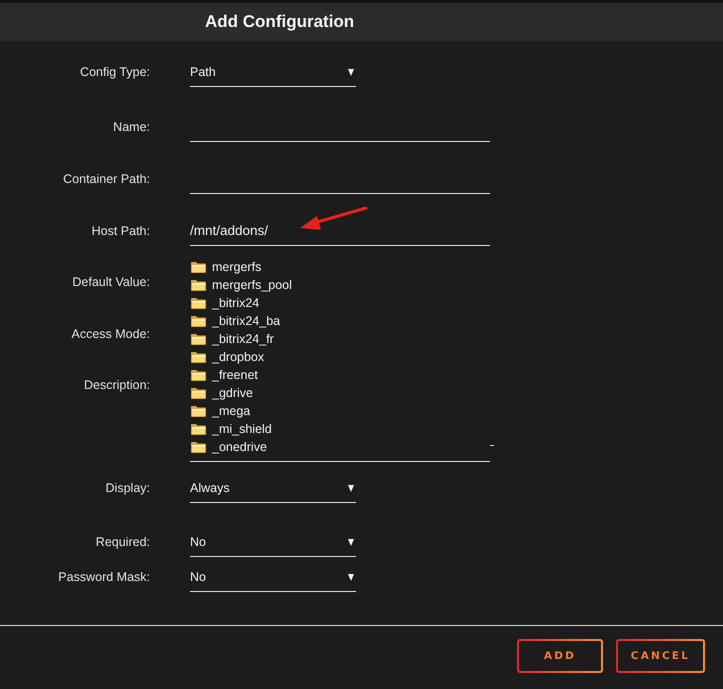 The image size is (723, 689). Describe the element at coordinates (123, 542) in the screenshot. I see `field-label: Required:` at that location.